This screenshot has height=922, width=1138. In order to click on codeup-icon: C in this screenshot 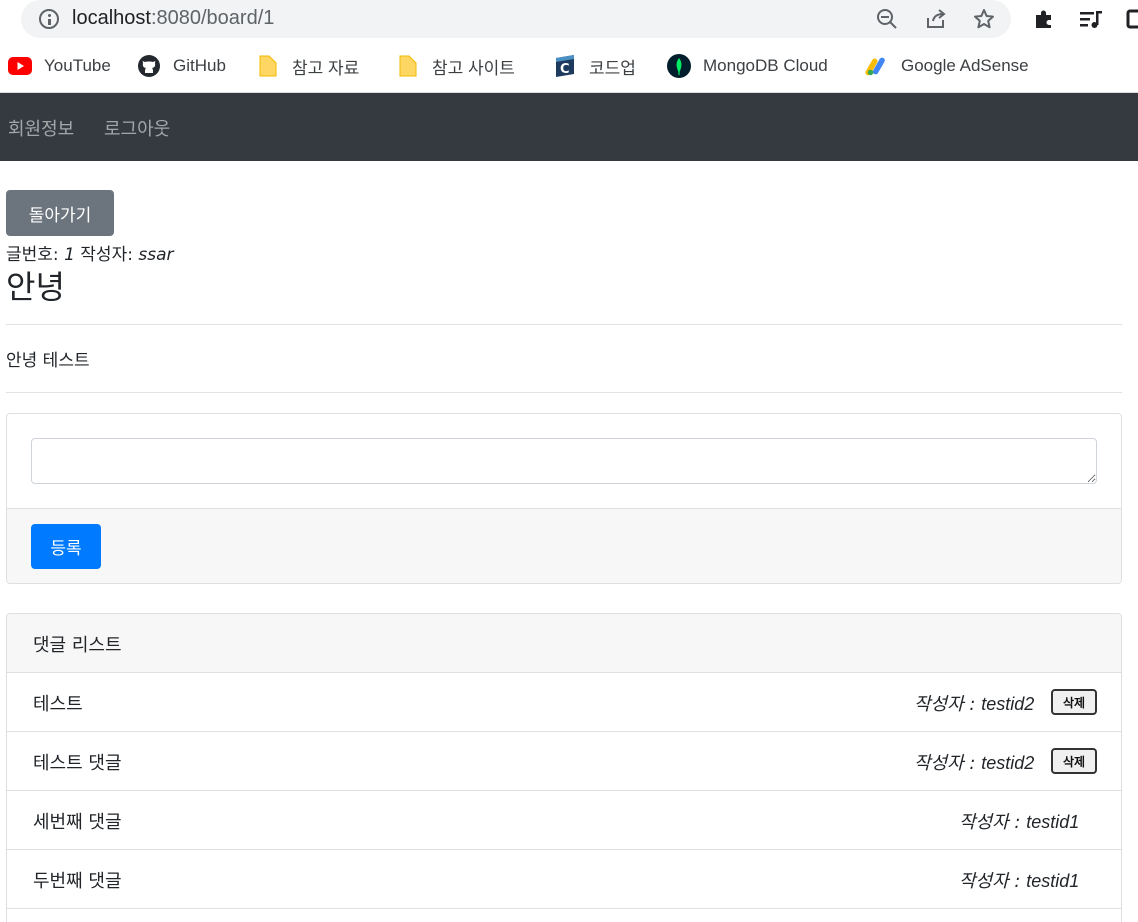, I will do `click(565, 66)`.